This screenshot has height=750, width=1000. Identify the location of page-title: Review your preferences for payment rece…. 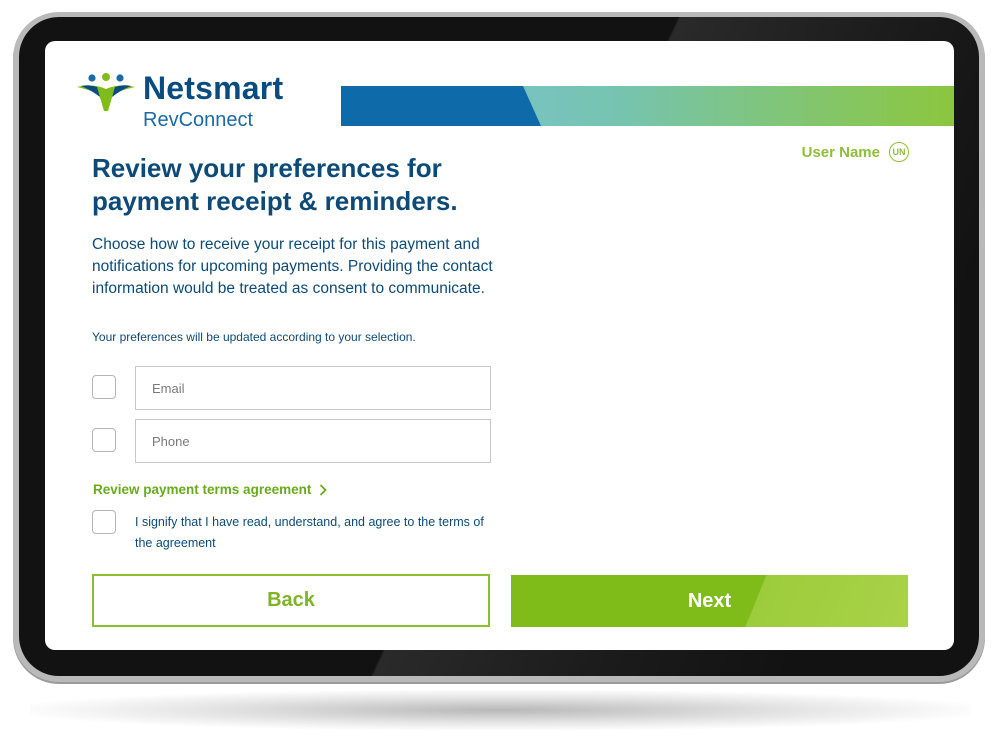
(275, 184).